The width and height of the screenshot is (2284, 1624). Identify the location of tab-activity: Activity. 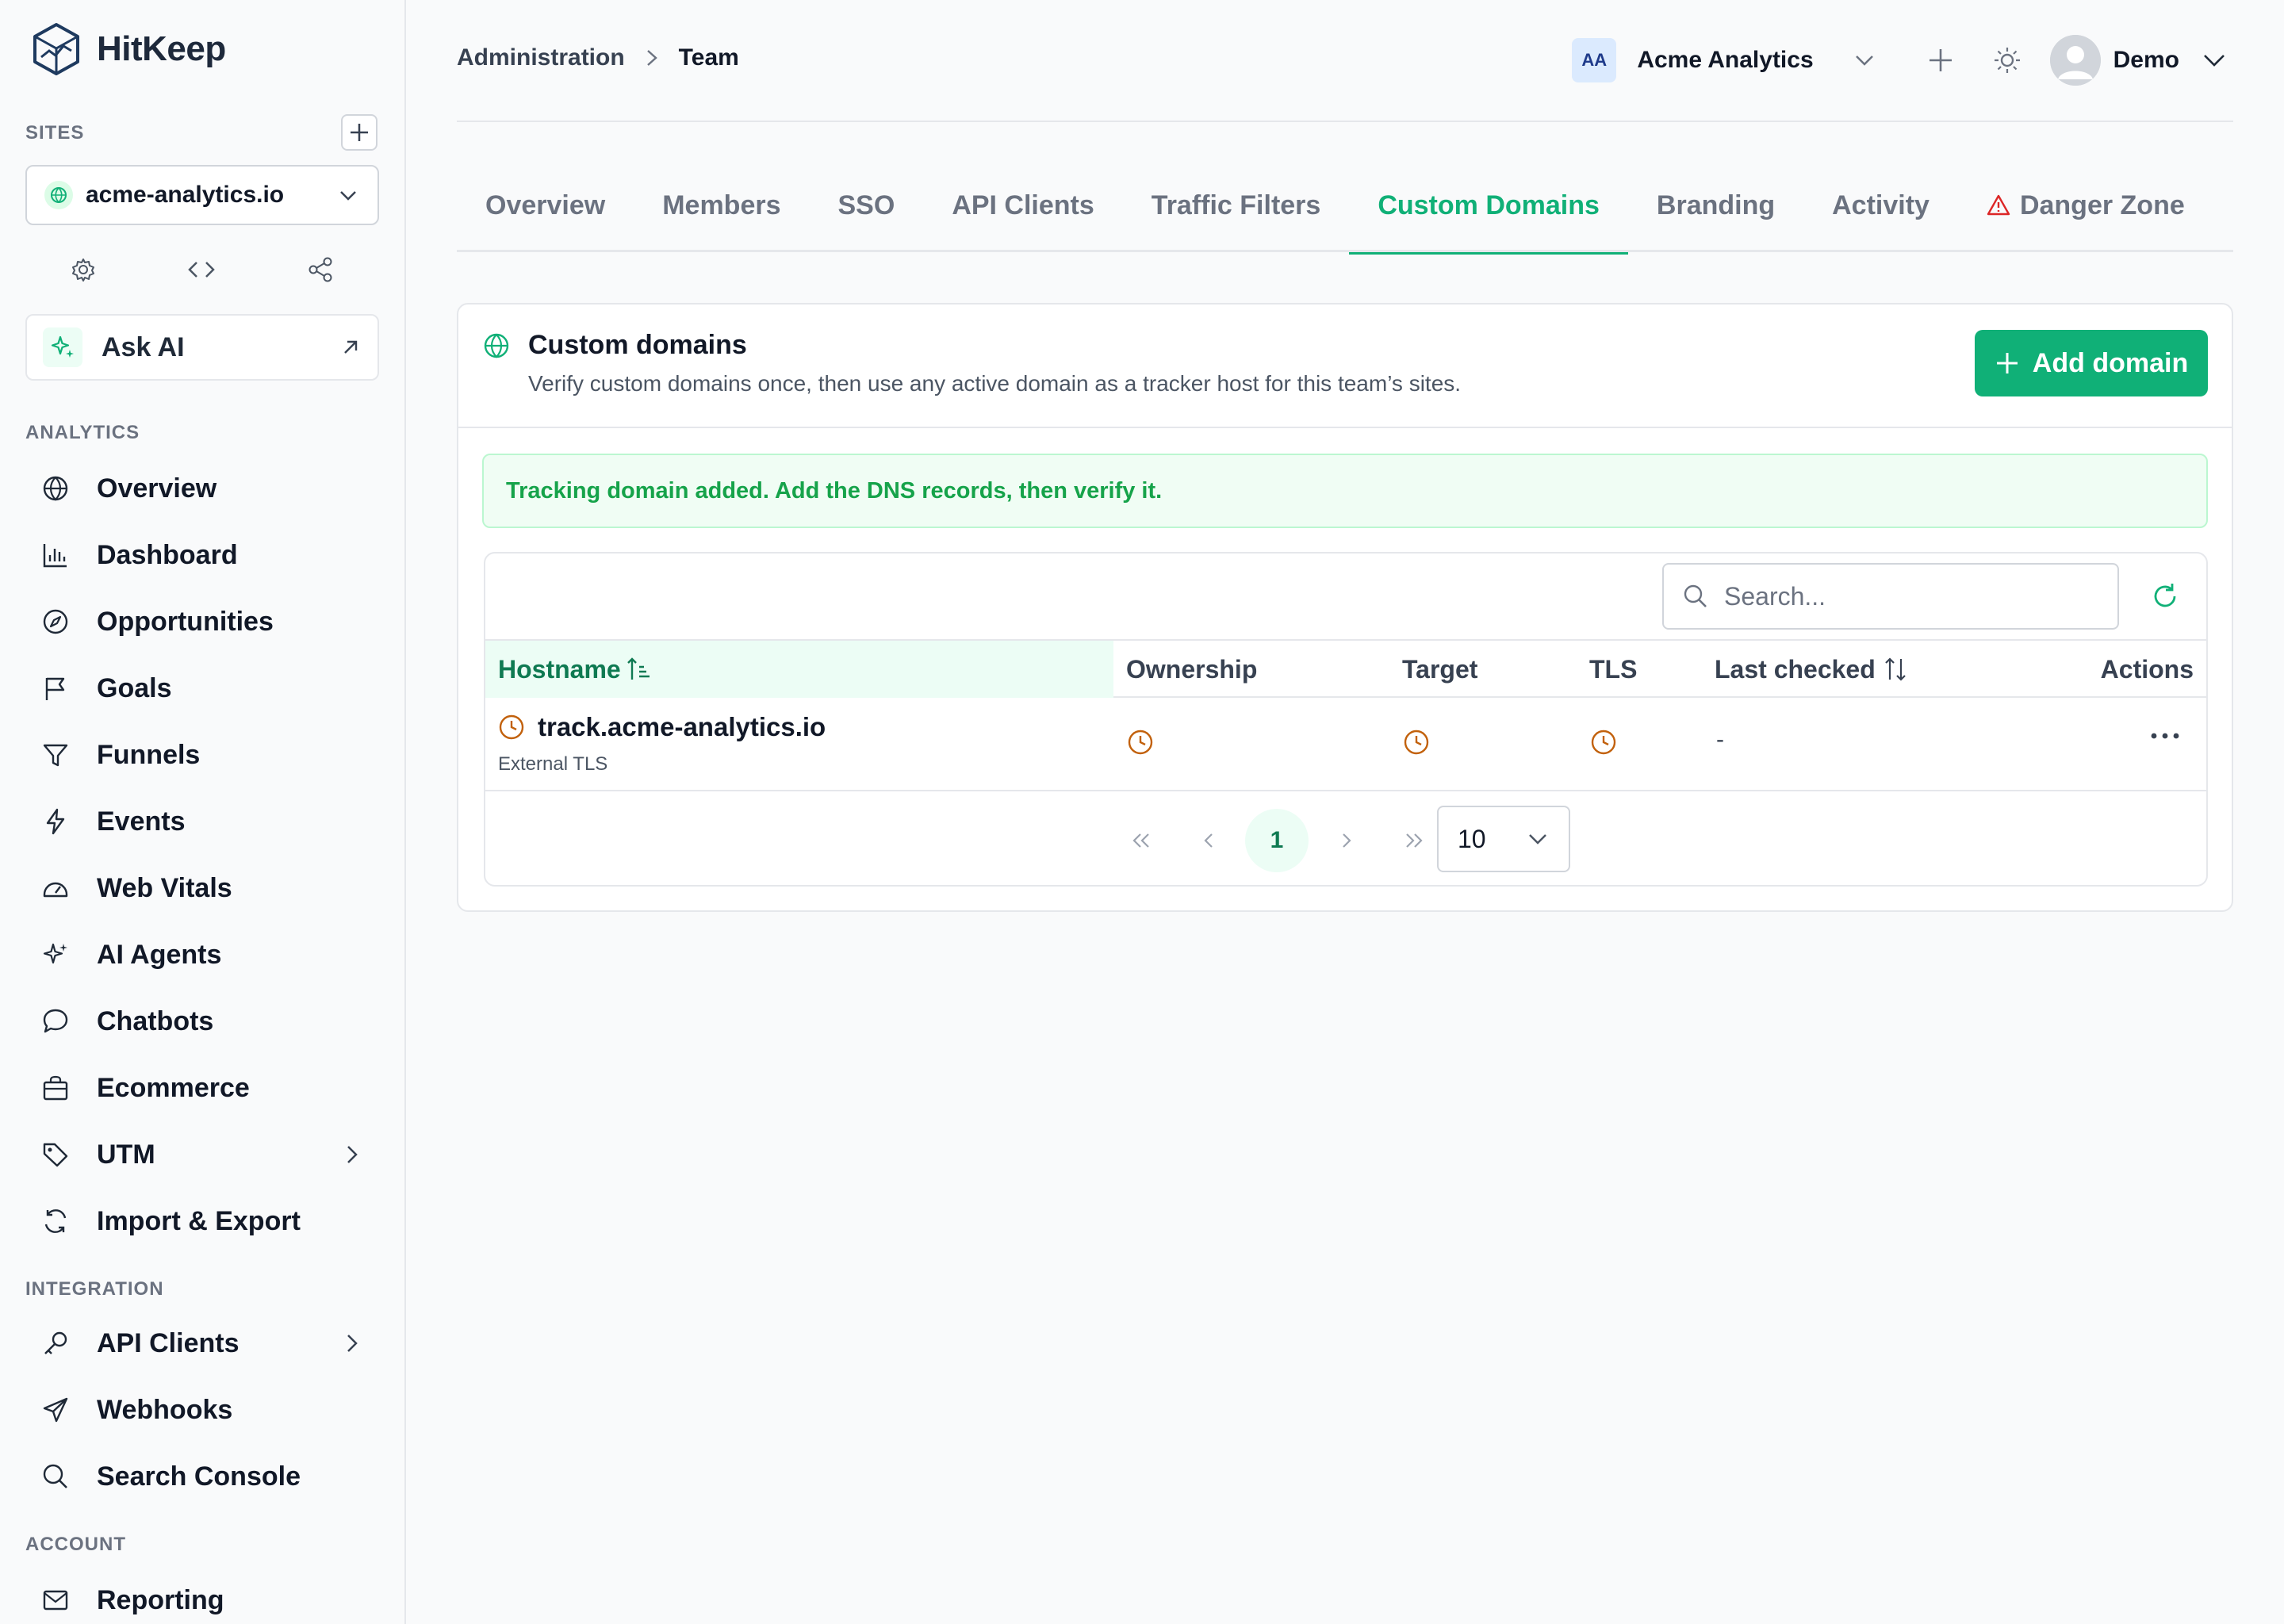
(1880, 205).